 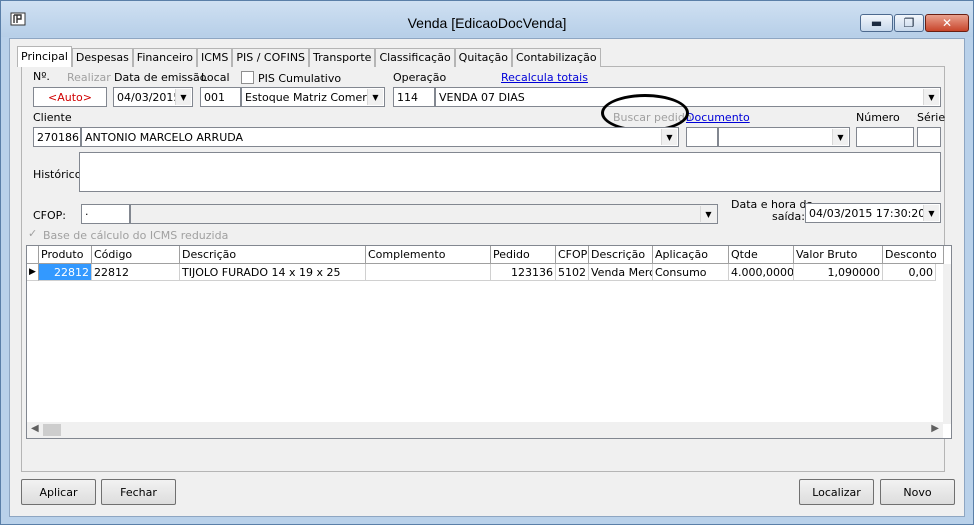 I want to click on col-aplicacao: Aplicação, so click(x=691, y=255).